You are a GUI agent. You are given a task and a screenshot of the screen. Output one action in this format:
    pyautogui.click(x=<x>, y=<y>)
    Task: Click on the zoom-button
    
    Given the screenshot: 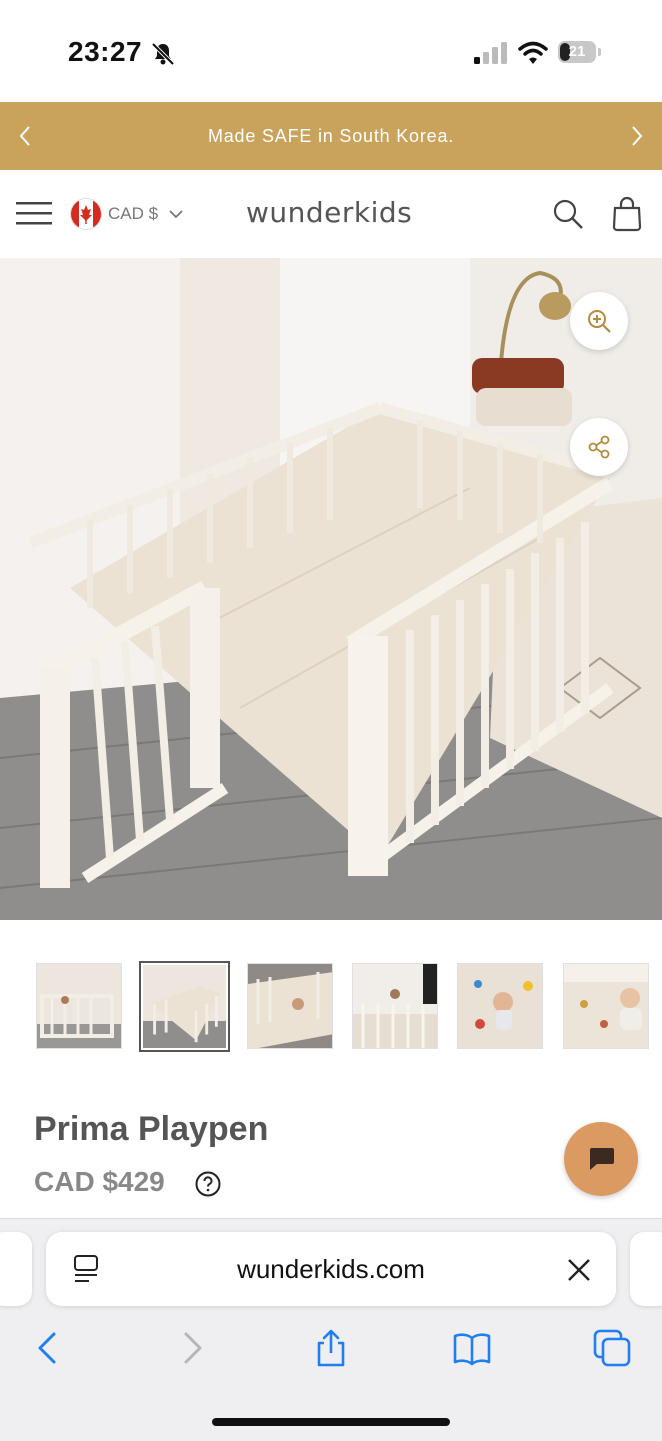 What is the action you would take?
    pyautogui.click(x=599, y=321)
    